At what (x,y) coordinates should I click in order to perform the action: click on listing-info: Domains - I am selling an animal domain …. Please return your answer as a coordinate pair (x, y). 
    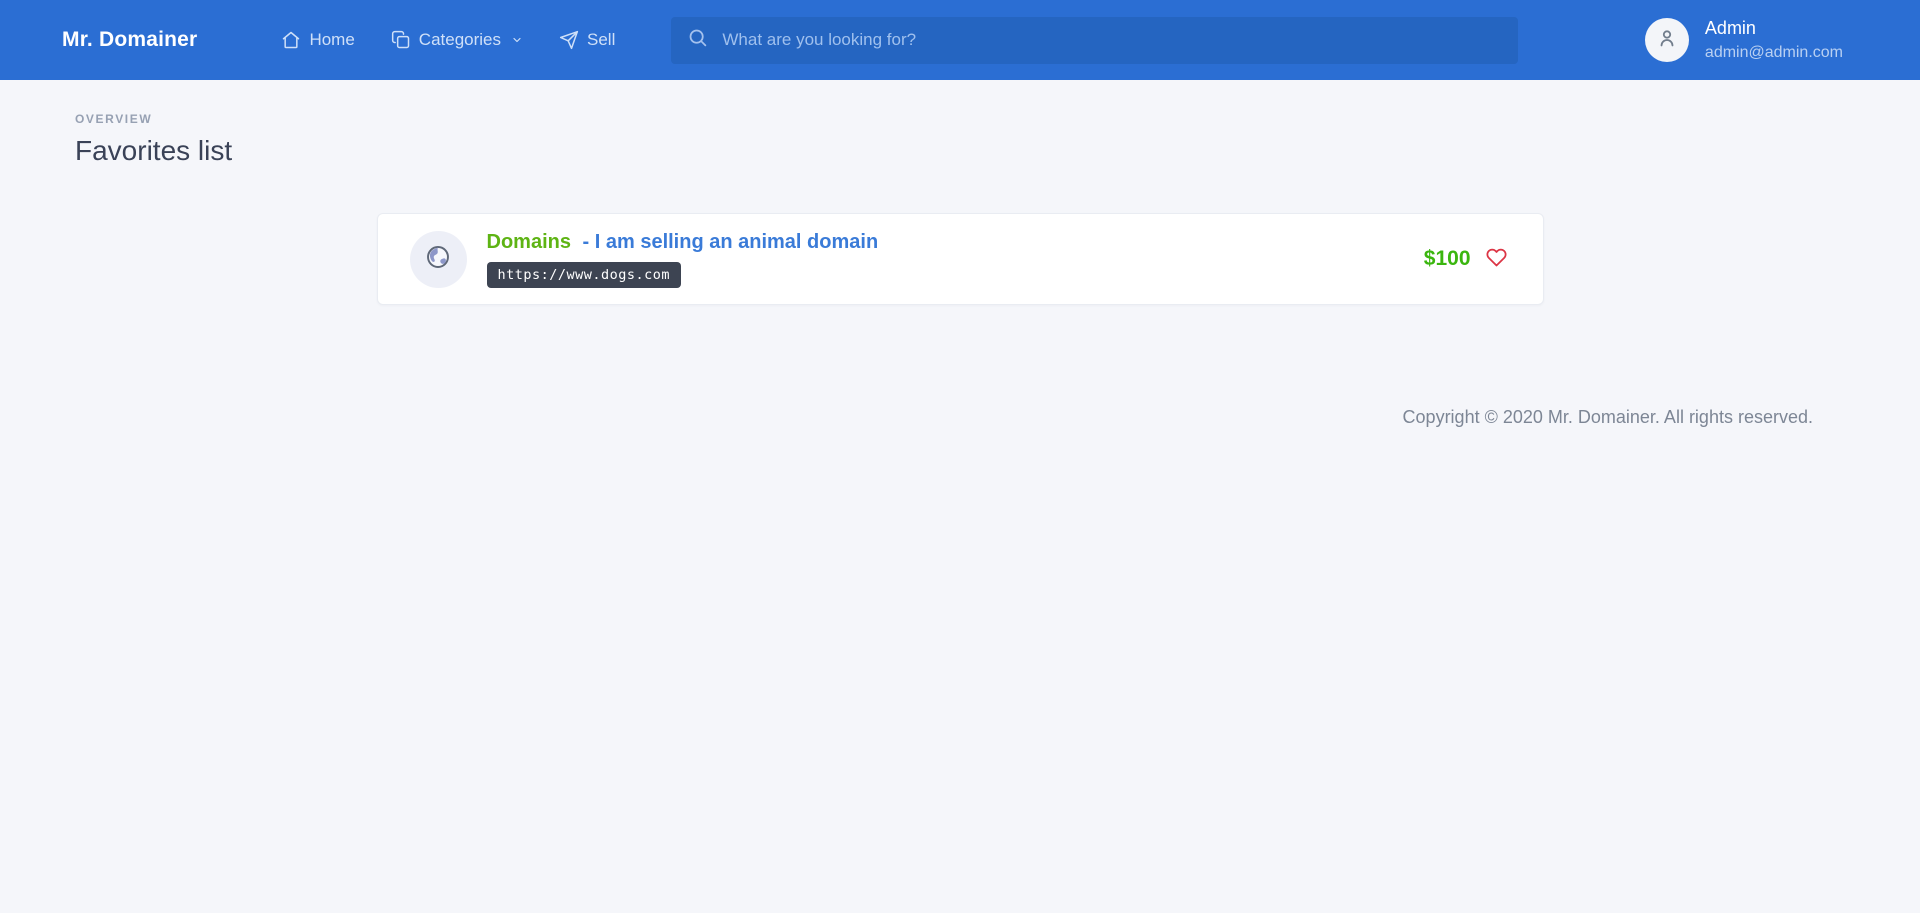
    Looking at the image, I should click on (955, 259).